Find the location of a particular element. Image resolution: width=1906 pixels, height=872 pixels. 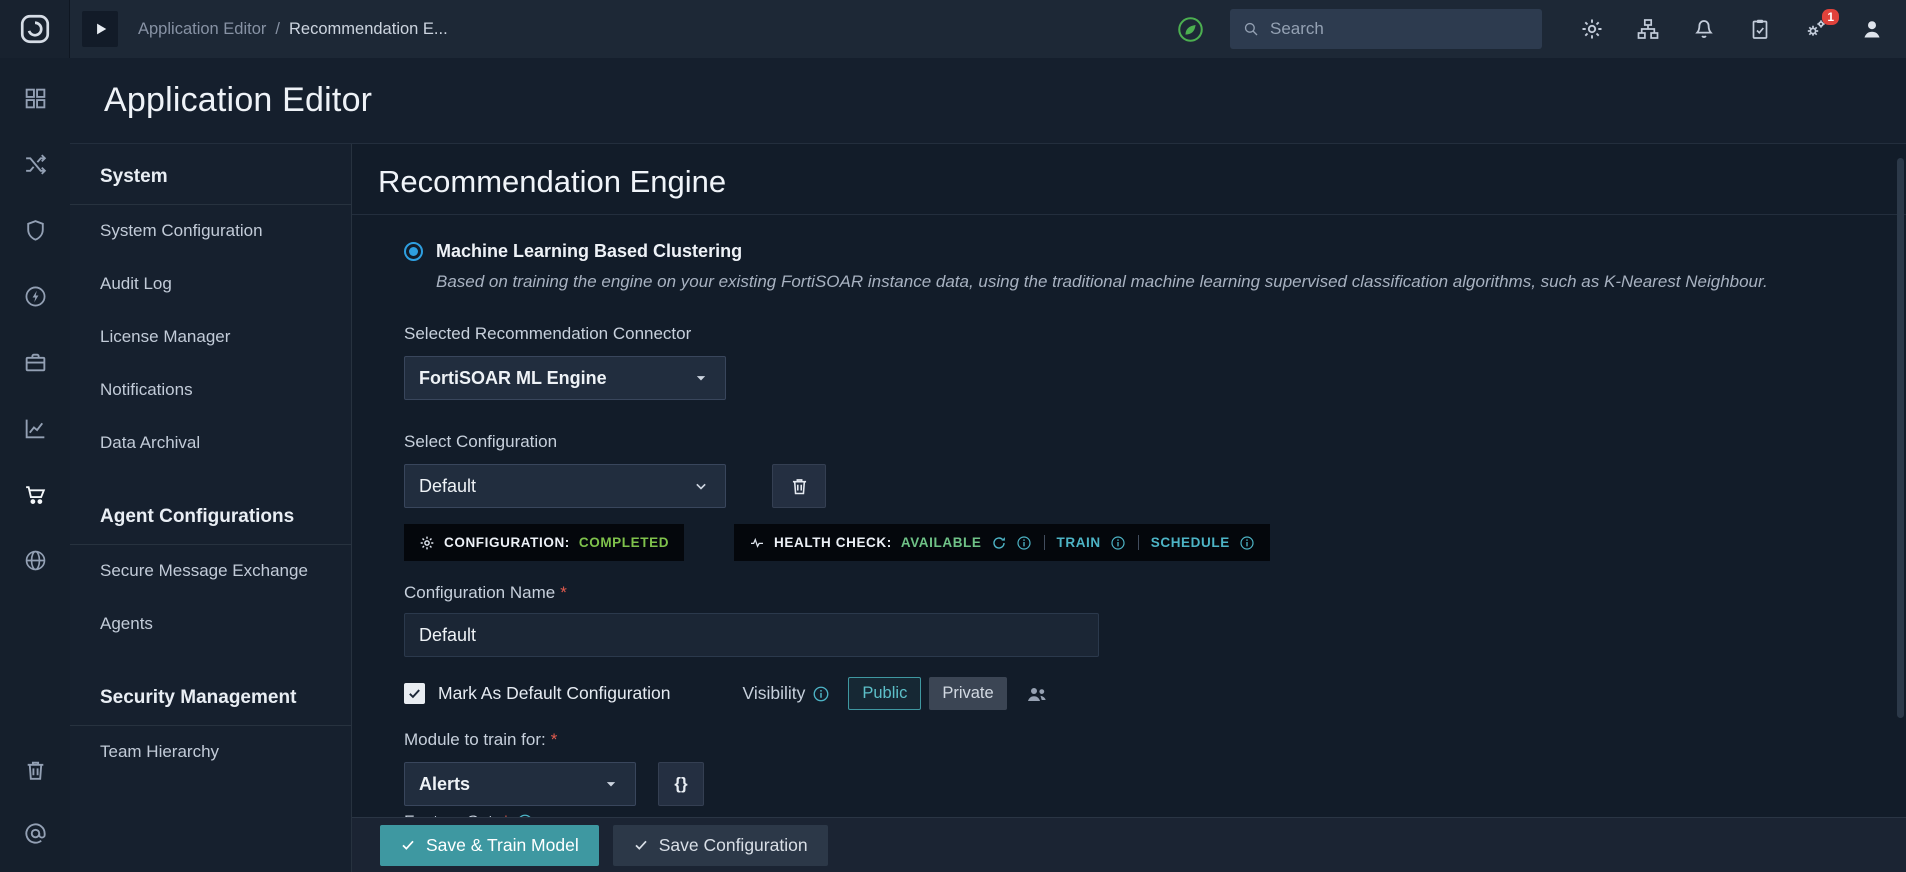

configuration-name-label: Configuration Name is located at coordinates (480, 592).